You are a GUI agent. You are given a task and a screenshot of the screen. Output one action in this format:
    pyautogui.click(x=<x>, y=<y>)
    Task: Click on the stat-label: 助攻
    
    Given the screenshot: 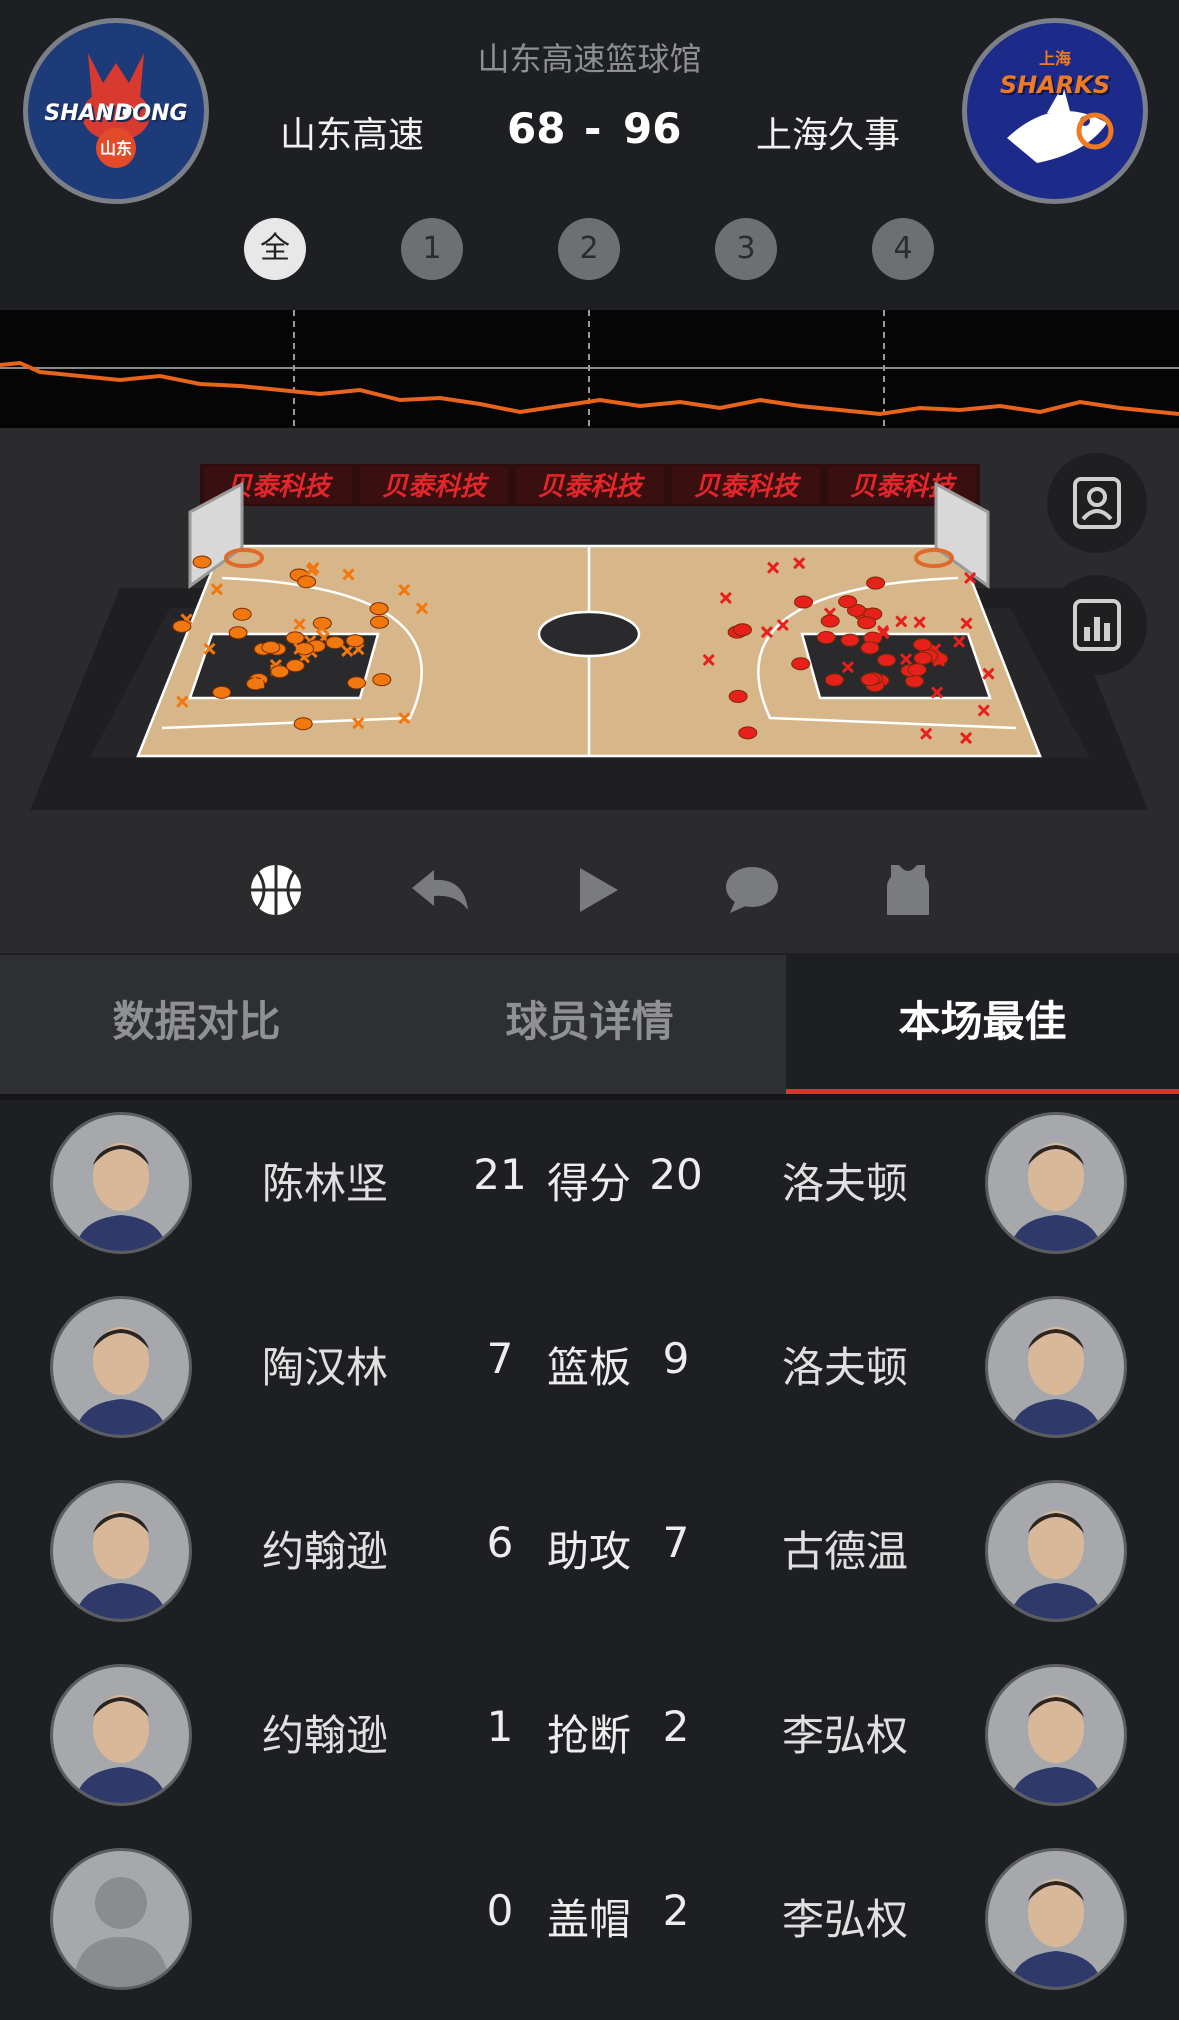 What is the action you would take?
    pyautogui.click(x=588, y=1551)
    